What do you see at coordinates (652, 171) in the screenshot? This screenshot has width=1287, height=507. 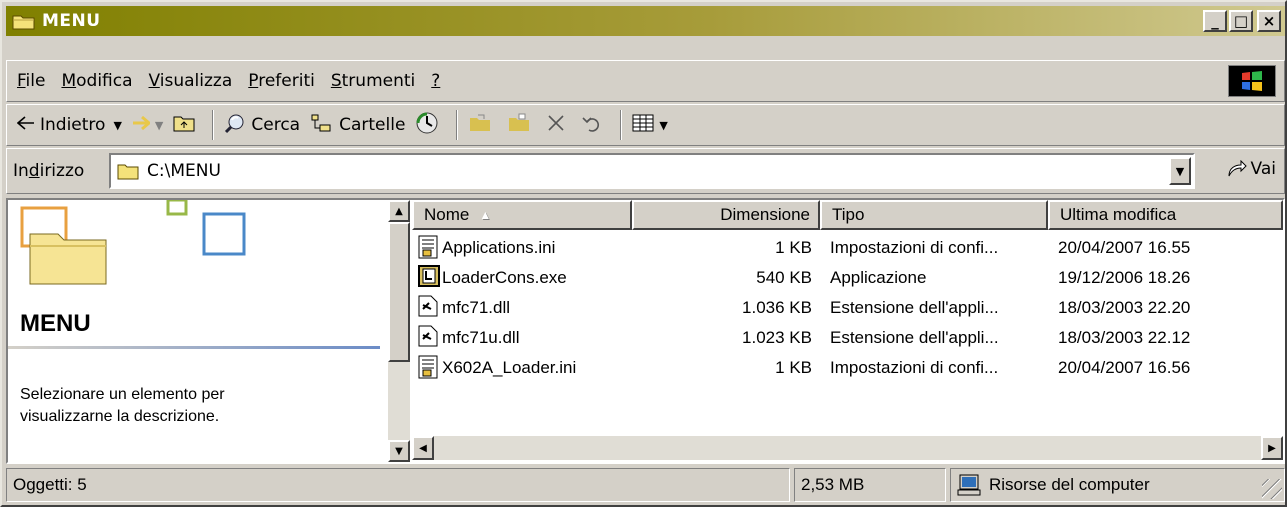 I see `address-input: C:\MENU ▼` at bounding box center [652, 171].